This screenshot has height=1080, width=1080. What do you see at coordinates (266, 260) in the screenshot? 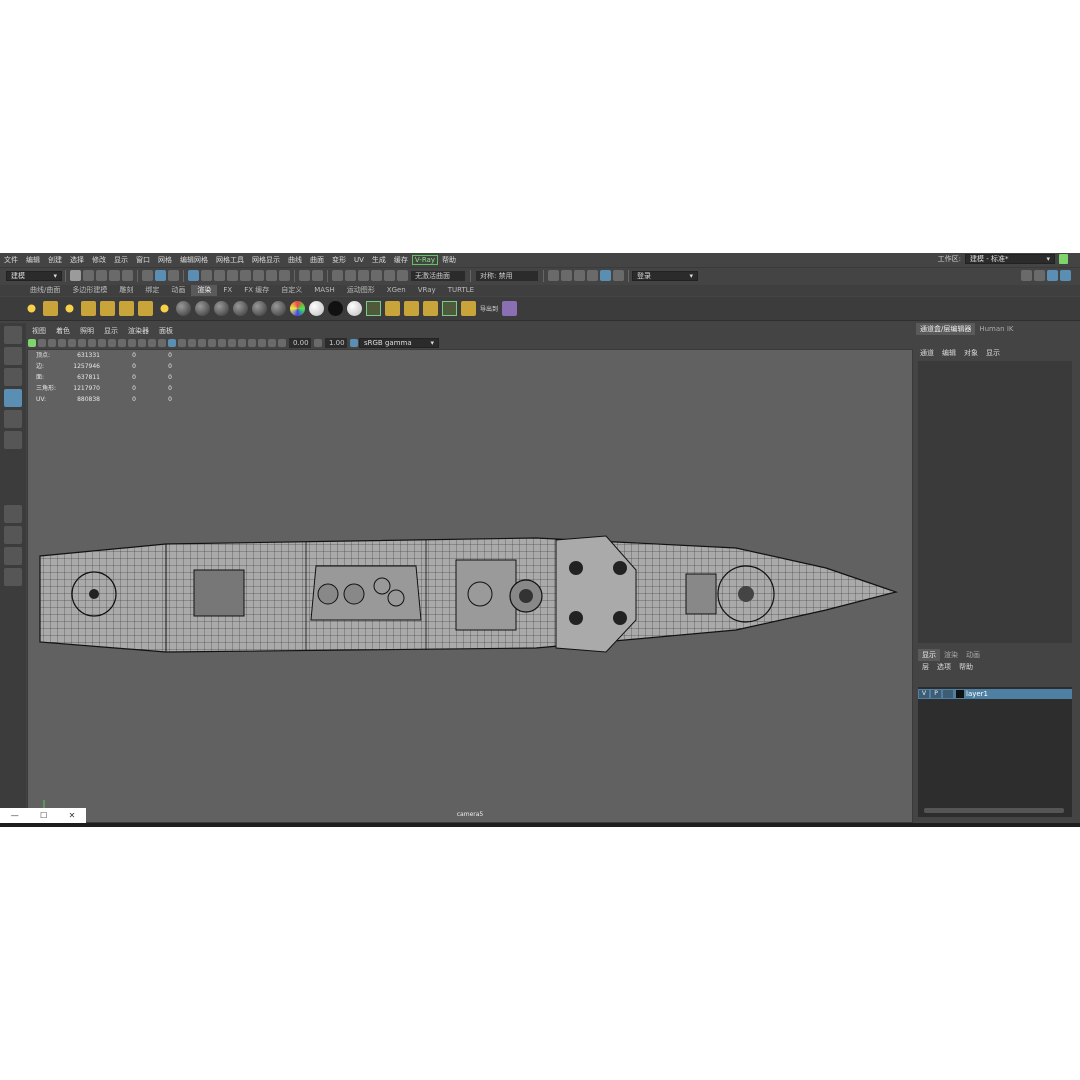
I see `menu-mesh-display: 网格显示` at bounding box center [266, 260].